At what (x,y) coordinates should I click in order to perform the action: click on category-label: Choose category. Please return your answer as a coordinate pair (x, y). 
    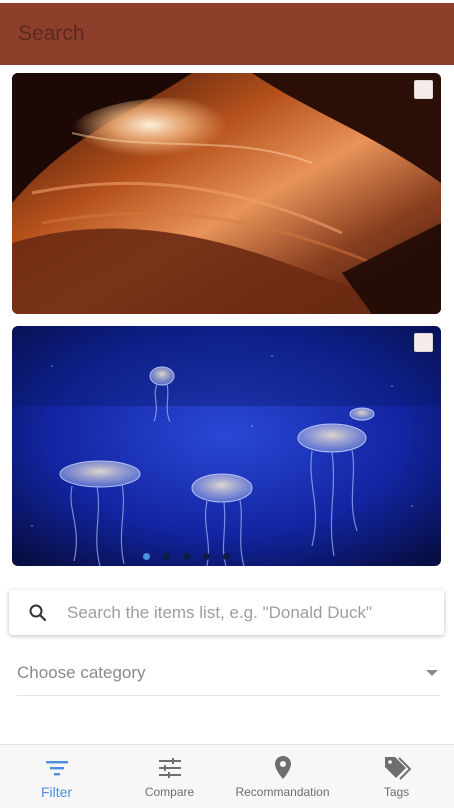
    Looking at the image, I should click on (81, 672).